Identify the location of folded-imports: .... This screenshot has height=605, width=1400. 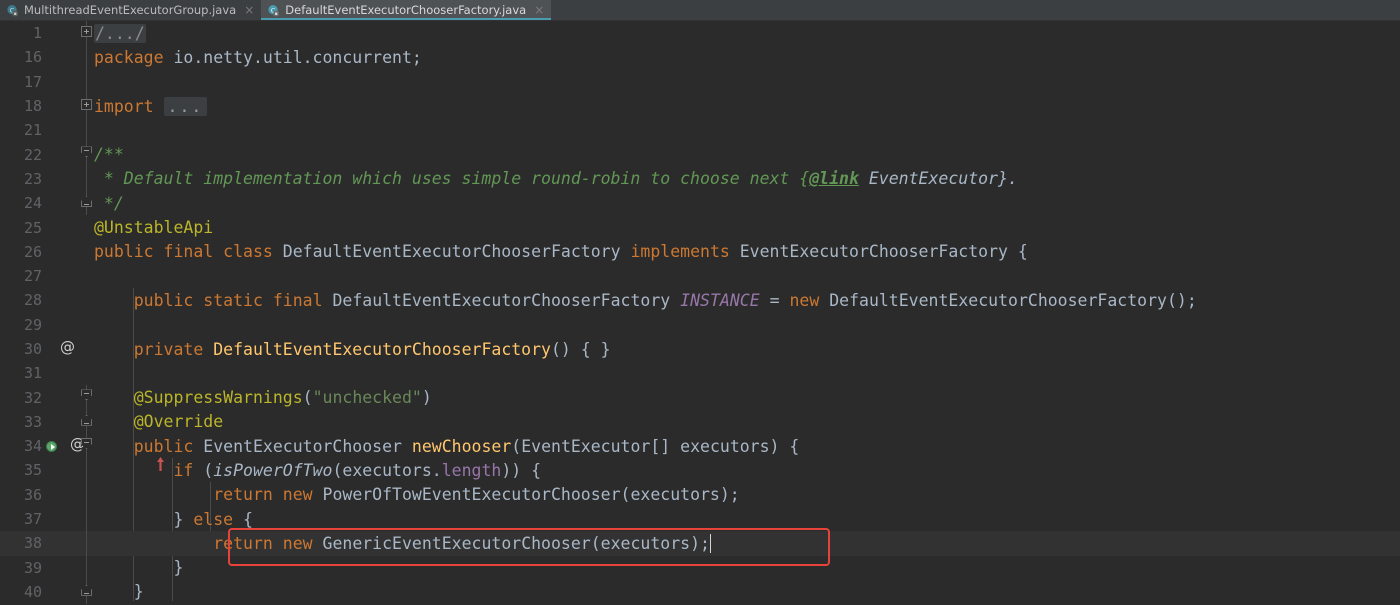
(185, 106).